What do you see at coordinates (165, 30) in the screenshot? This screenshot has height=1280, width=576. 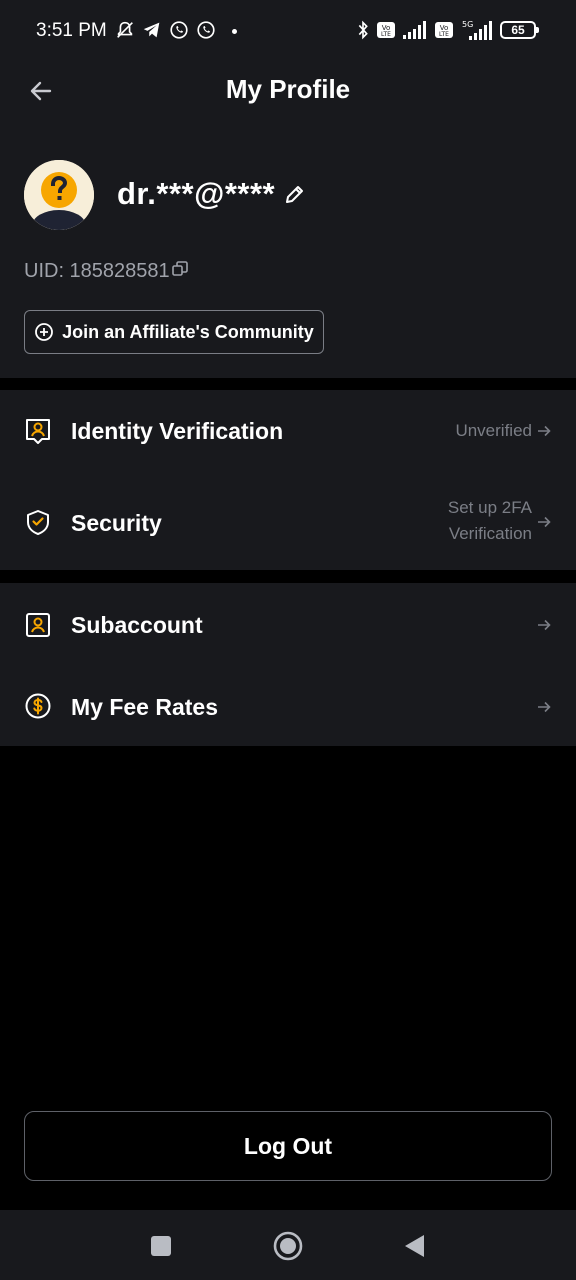 I see `notification-icons` at bounding box center [165, 30].